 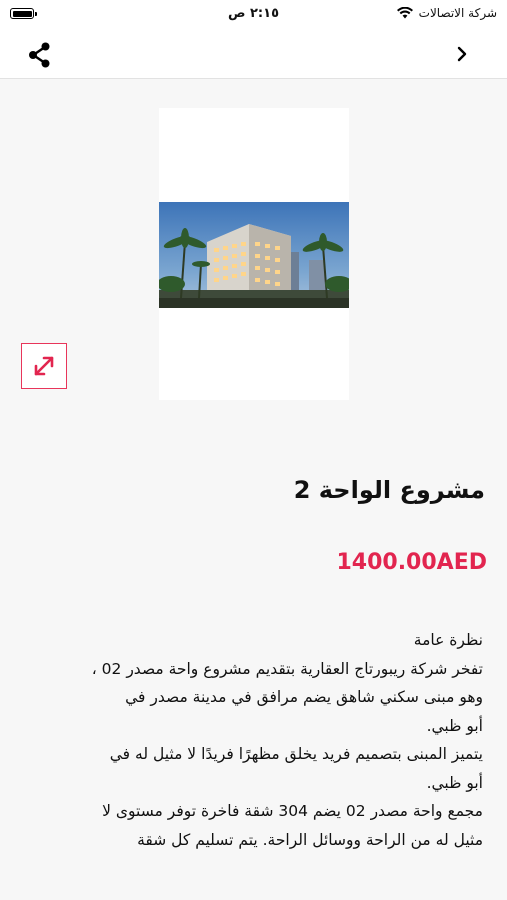 I want to click on status-bar: ٢:١٥ ص شركة الاتصالات, so click(x=253, y=15).